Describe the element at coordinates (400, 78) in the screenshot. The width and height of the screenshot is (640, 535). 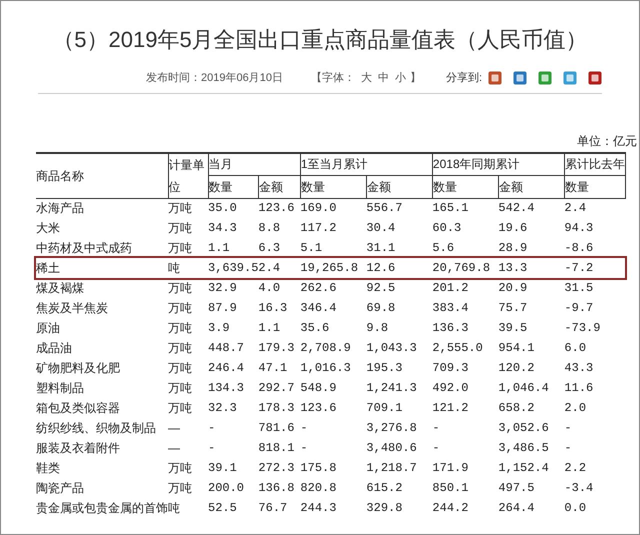
I see `font-size-link: 小` at that location.